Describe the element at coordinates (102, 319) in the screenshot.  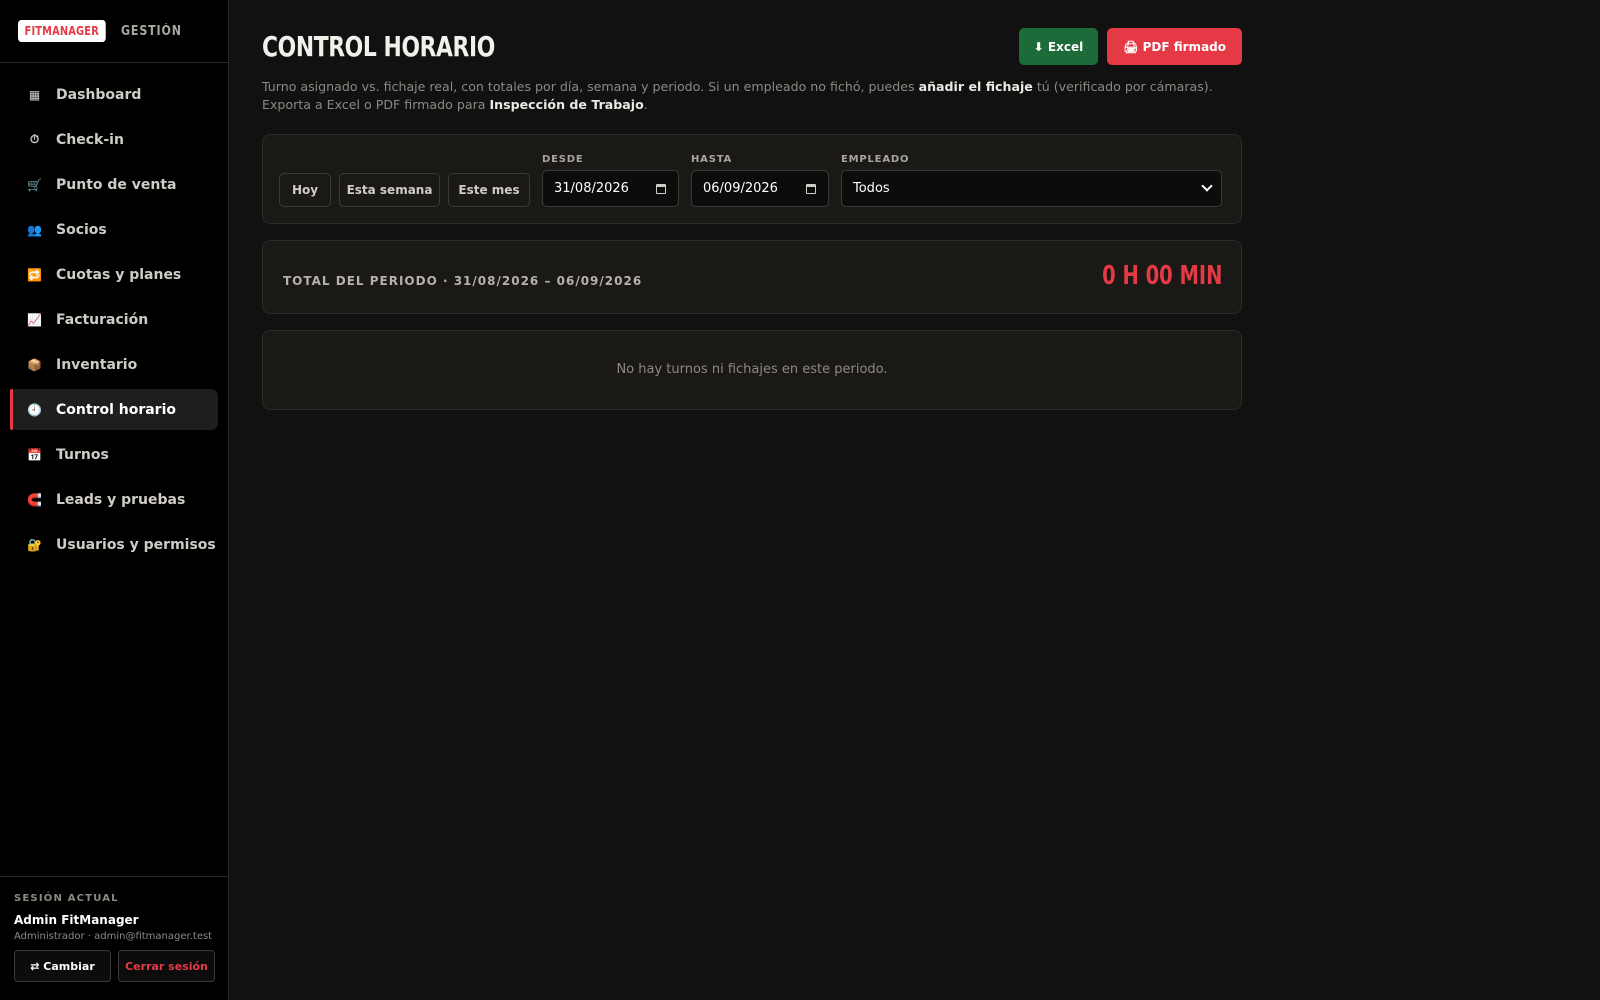
I see `sidebar-item-label: Facturación` at that location.